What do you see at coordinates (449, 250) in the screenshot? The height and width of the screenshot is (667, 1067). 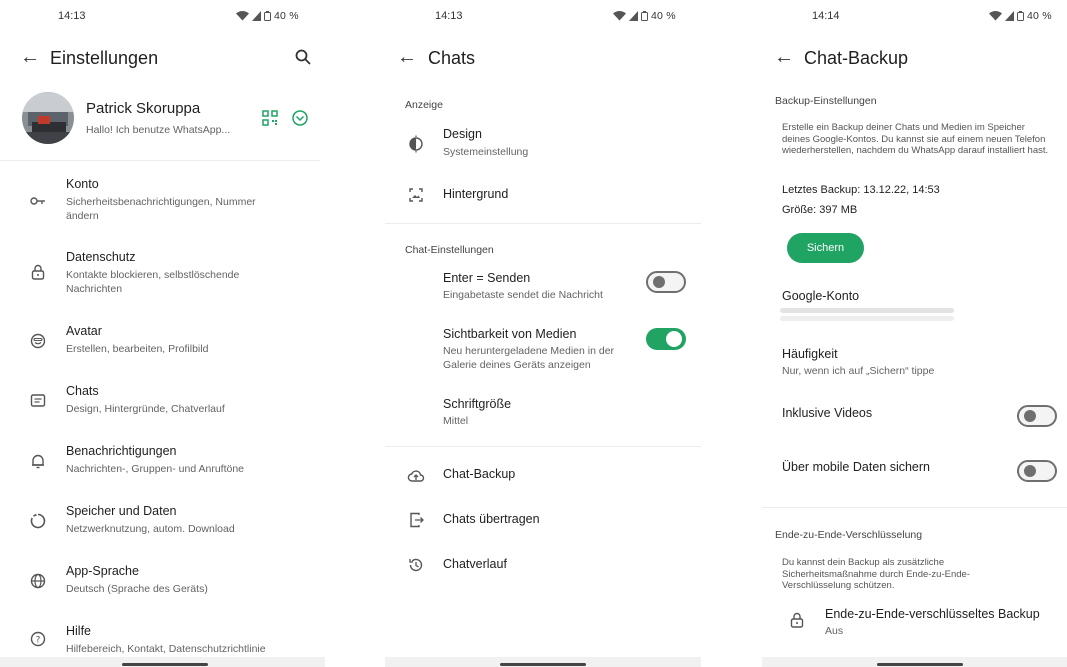 I see `section-header-chat-einstellungen: Chat-Einstellungen` at bounding box center [449, 250].